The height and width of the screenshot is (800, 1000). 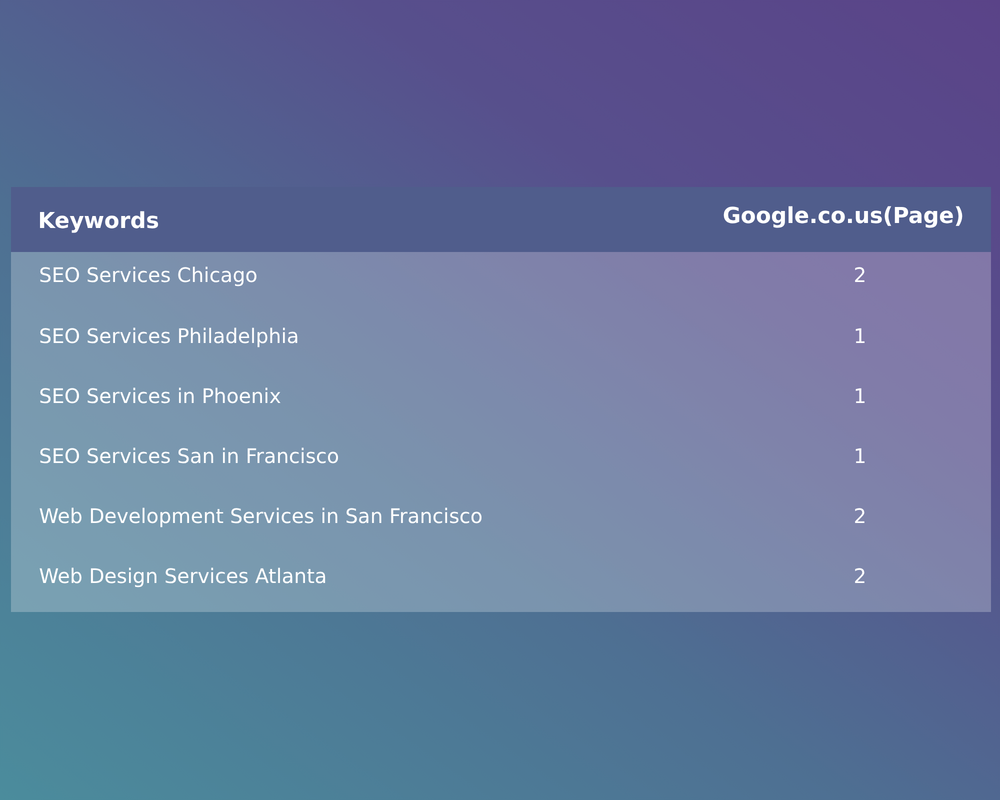 What do you see at coordinates (261, 516) in the screenshot?
I see `keyword-cell-text: Web Development Services in San Francisco` at bounding box center [261, 516].